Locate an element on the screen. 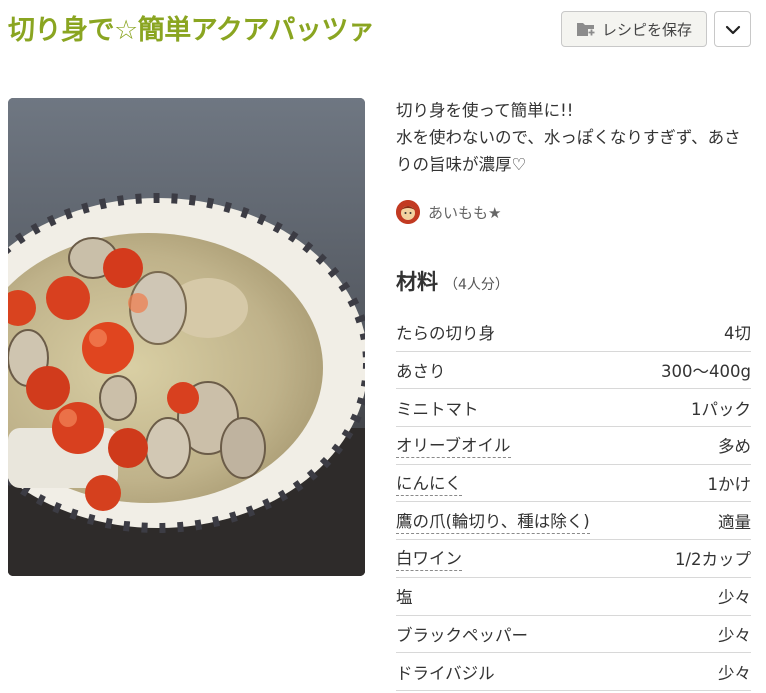  description-line: 切り身を使って簡単に!! is located at coordinates (485, 110).